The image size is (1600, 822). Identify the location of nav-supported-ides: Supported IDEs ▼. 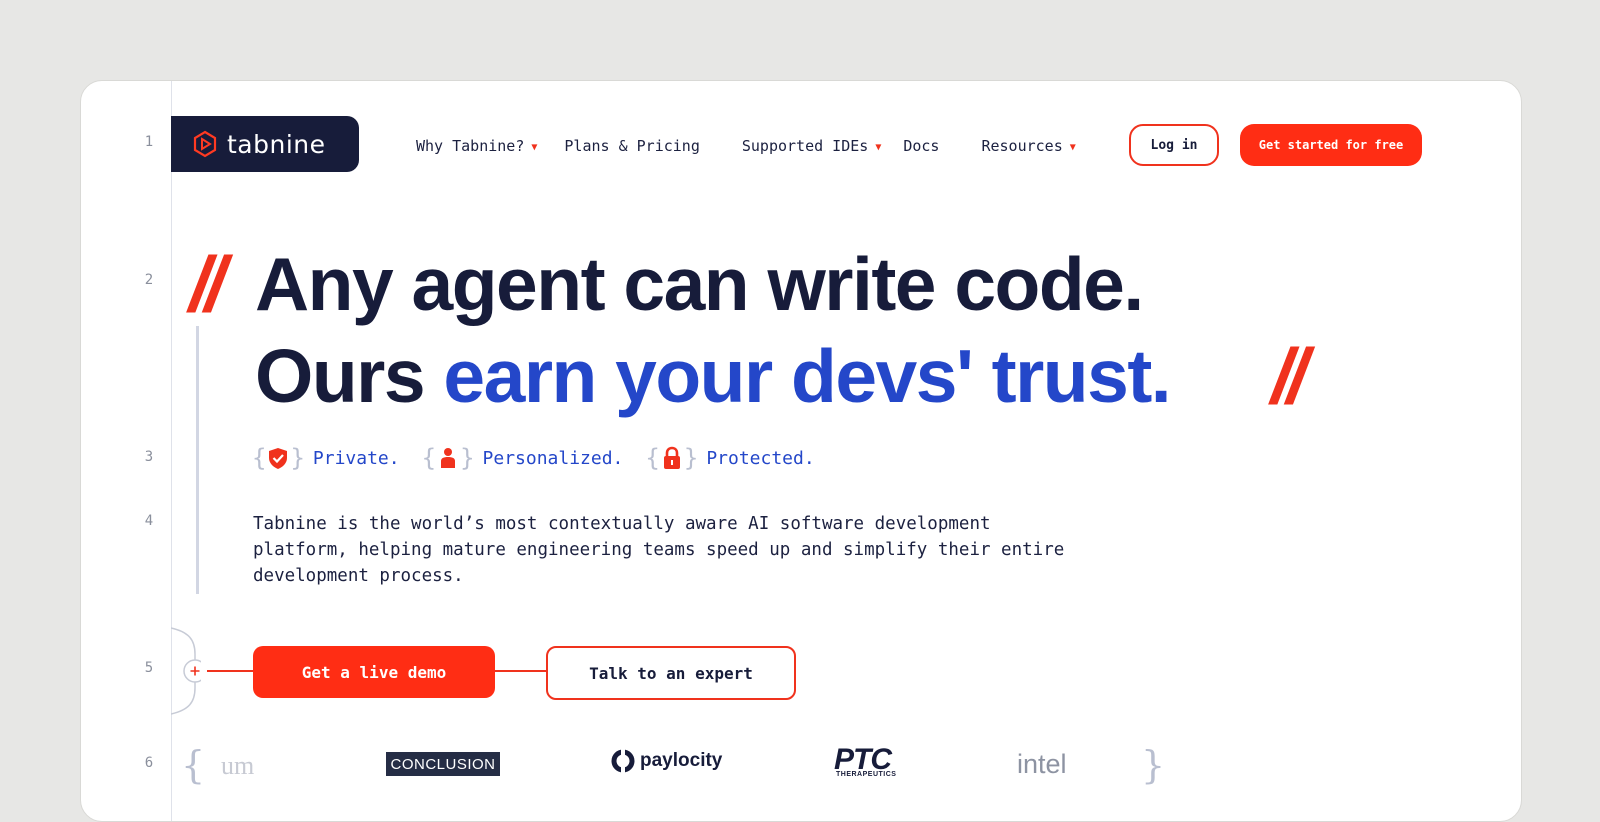
(811, 146).